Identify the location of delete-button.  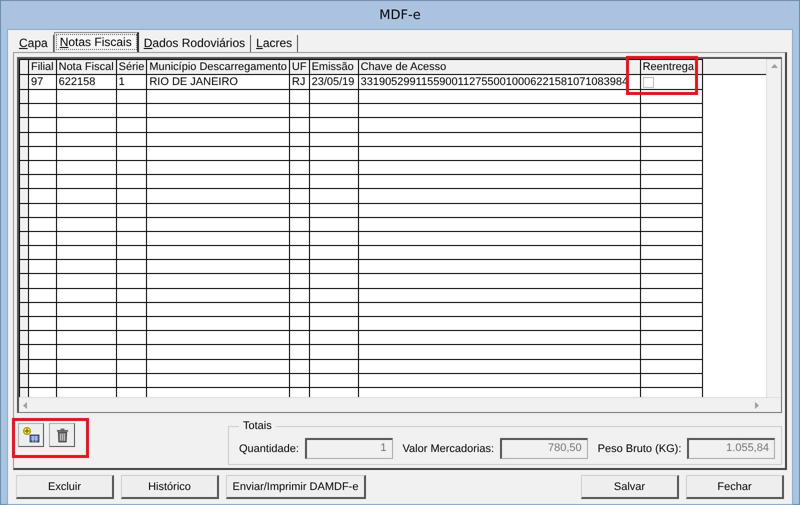
(62, 435).